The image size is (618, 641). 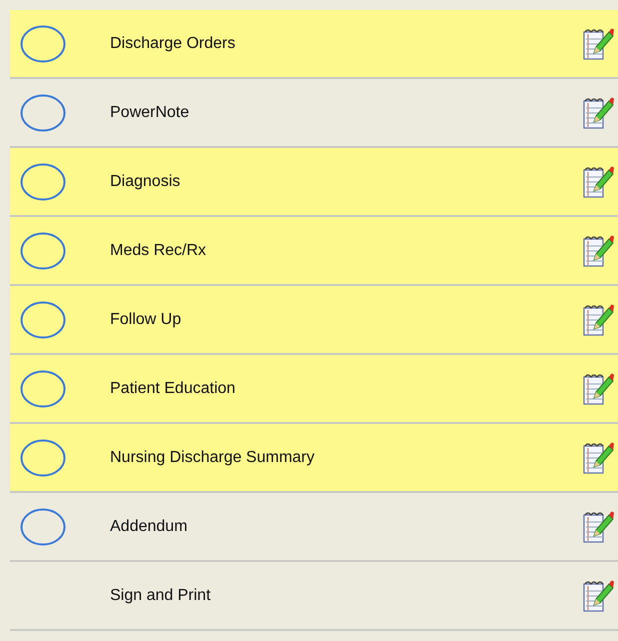 I want to click on task-label: Patient Education, so click(x=173, y=389).